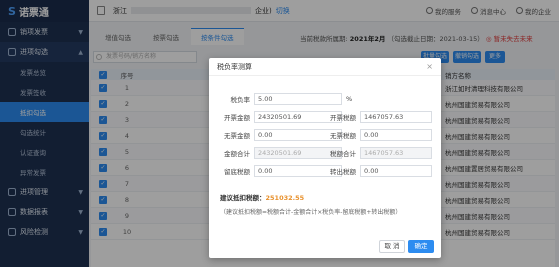 The height and width of the screenshot is (267, 559). I want to click on field-row: 留底税额 0.00, so click(281, 170).